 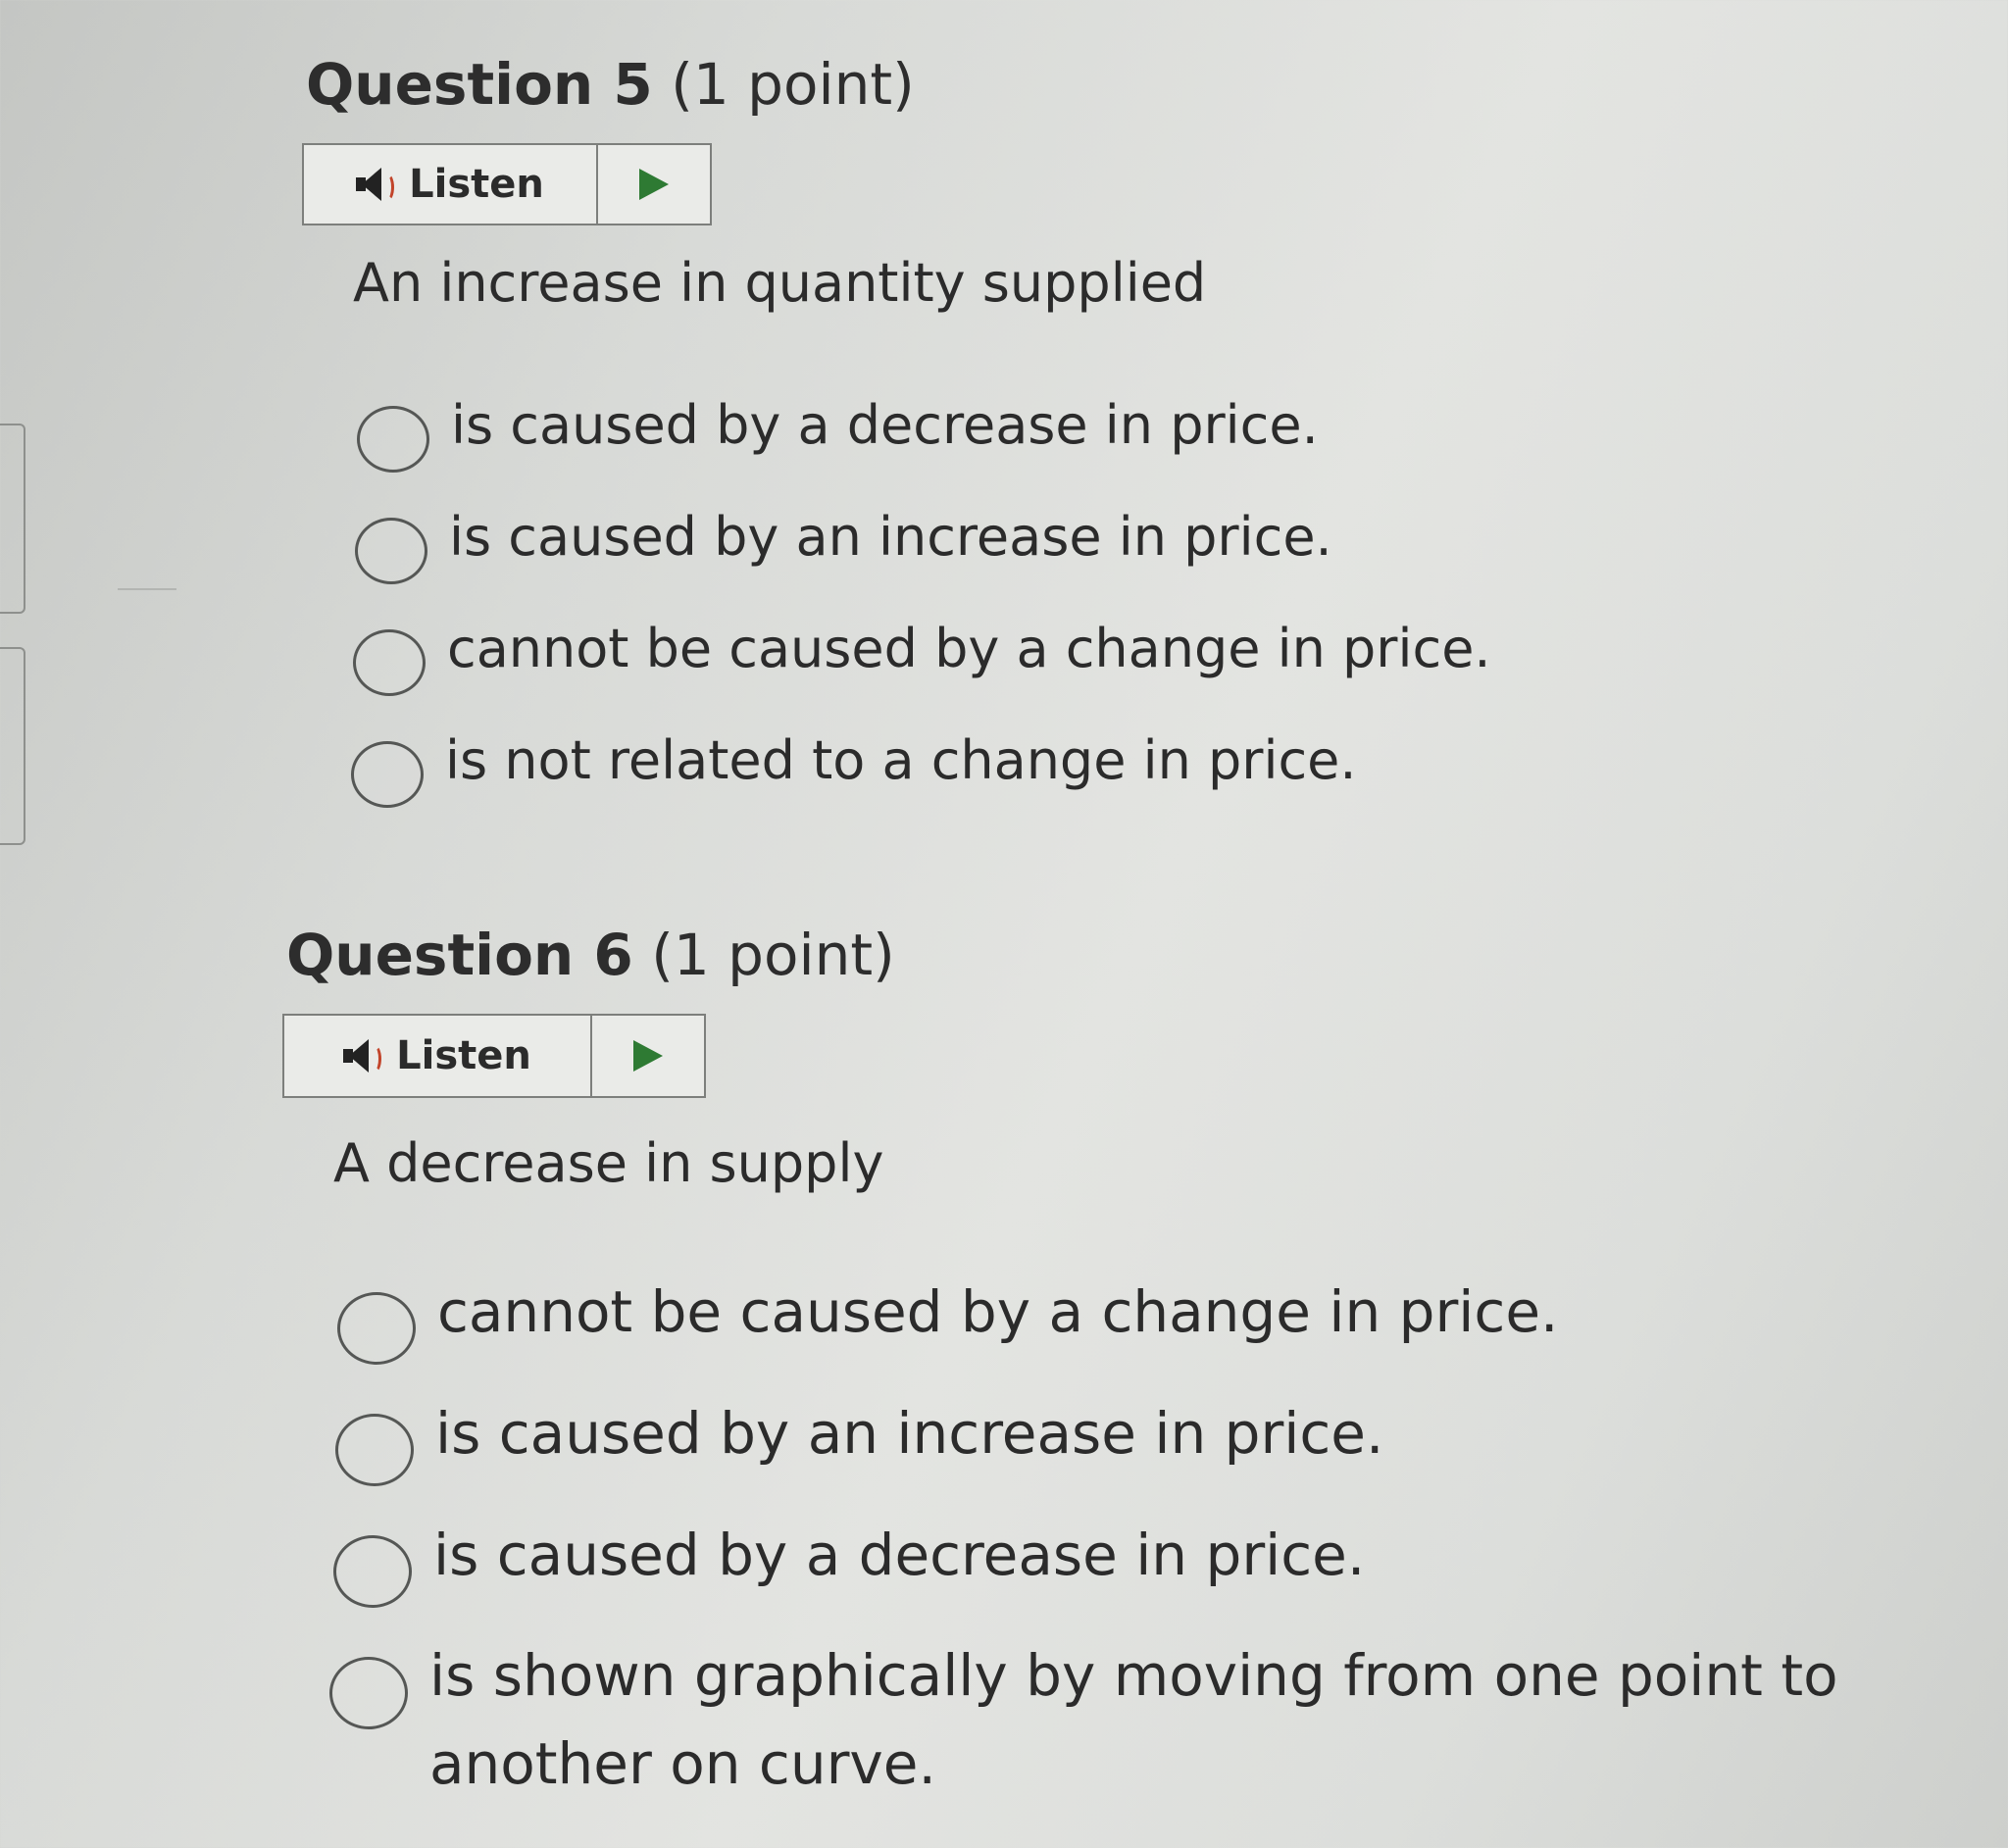 I want to click on question-title: Question 6 (1 point), so click(x=590, y=955).